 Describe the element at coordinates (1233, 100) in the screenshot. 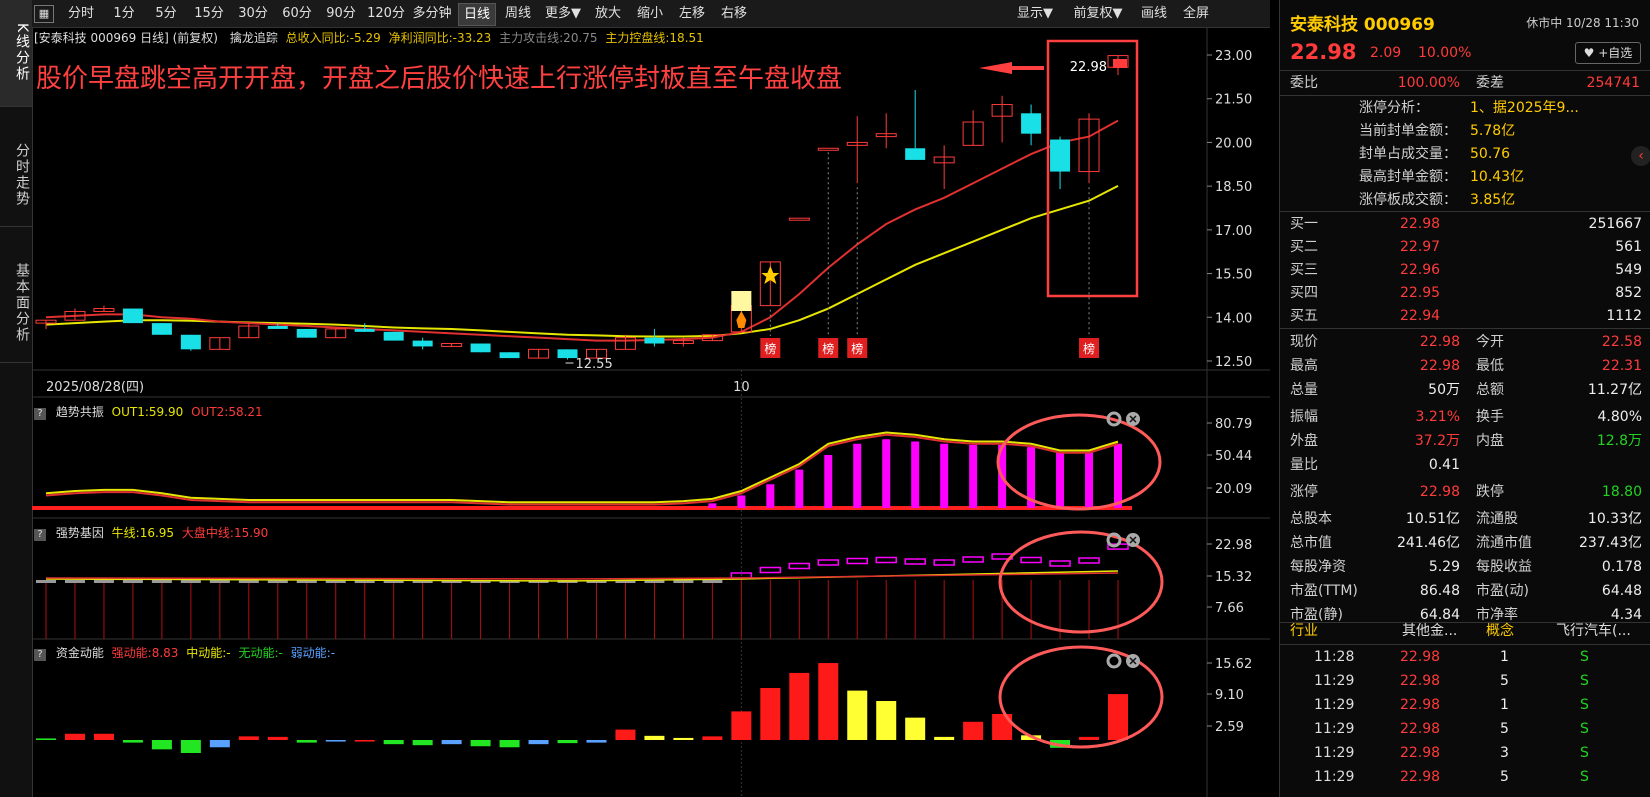

I see `price-axis-label: 21.50` at that location.